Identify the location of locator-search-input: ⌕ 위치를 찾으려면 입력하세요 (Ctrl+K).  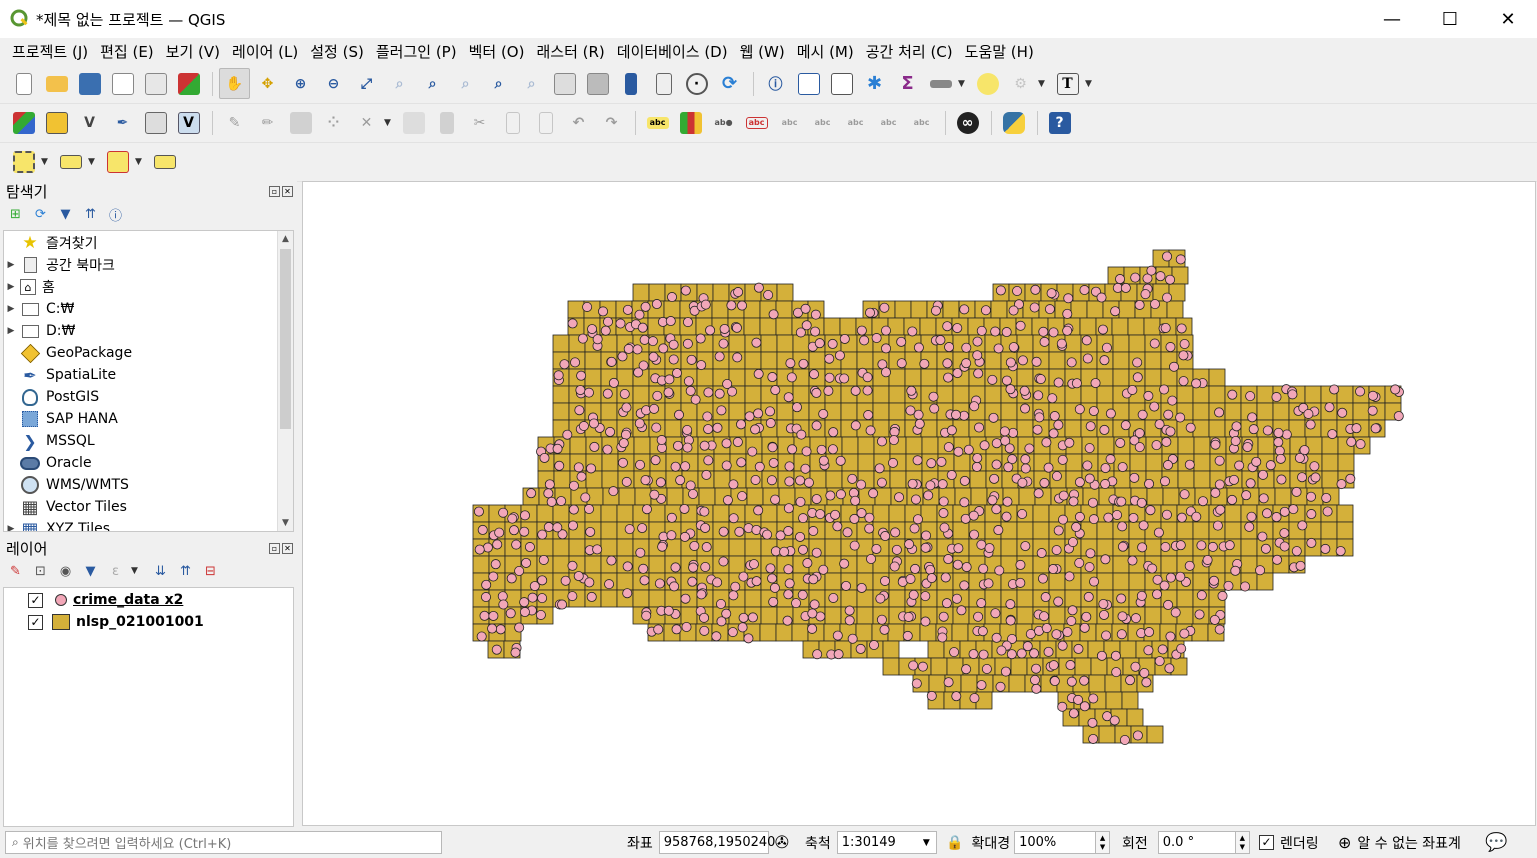
(223, 842).